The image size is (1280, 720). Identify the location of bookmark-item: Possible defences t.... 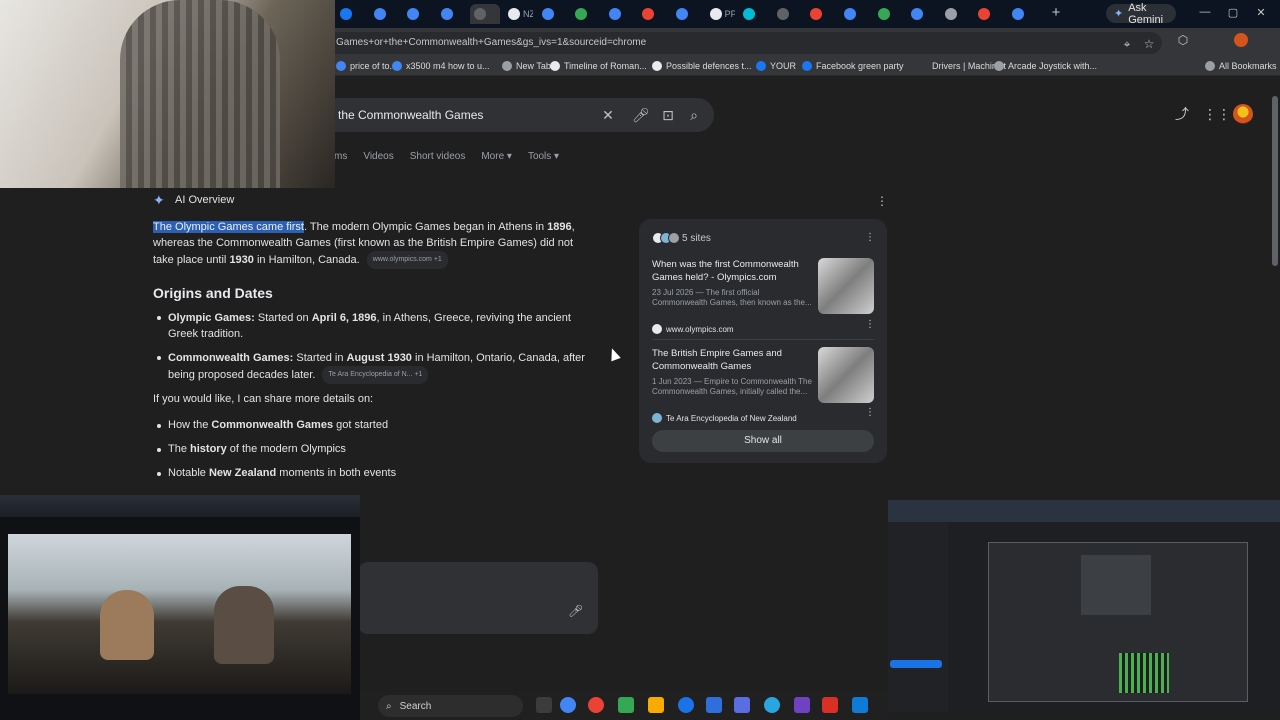
(702, 66).